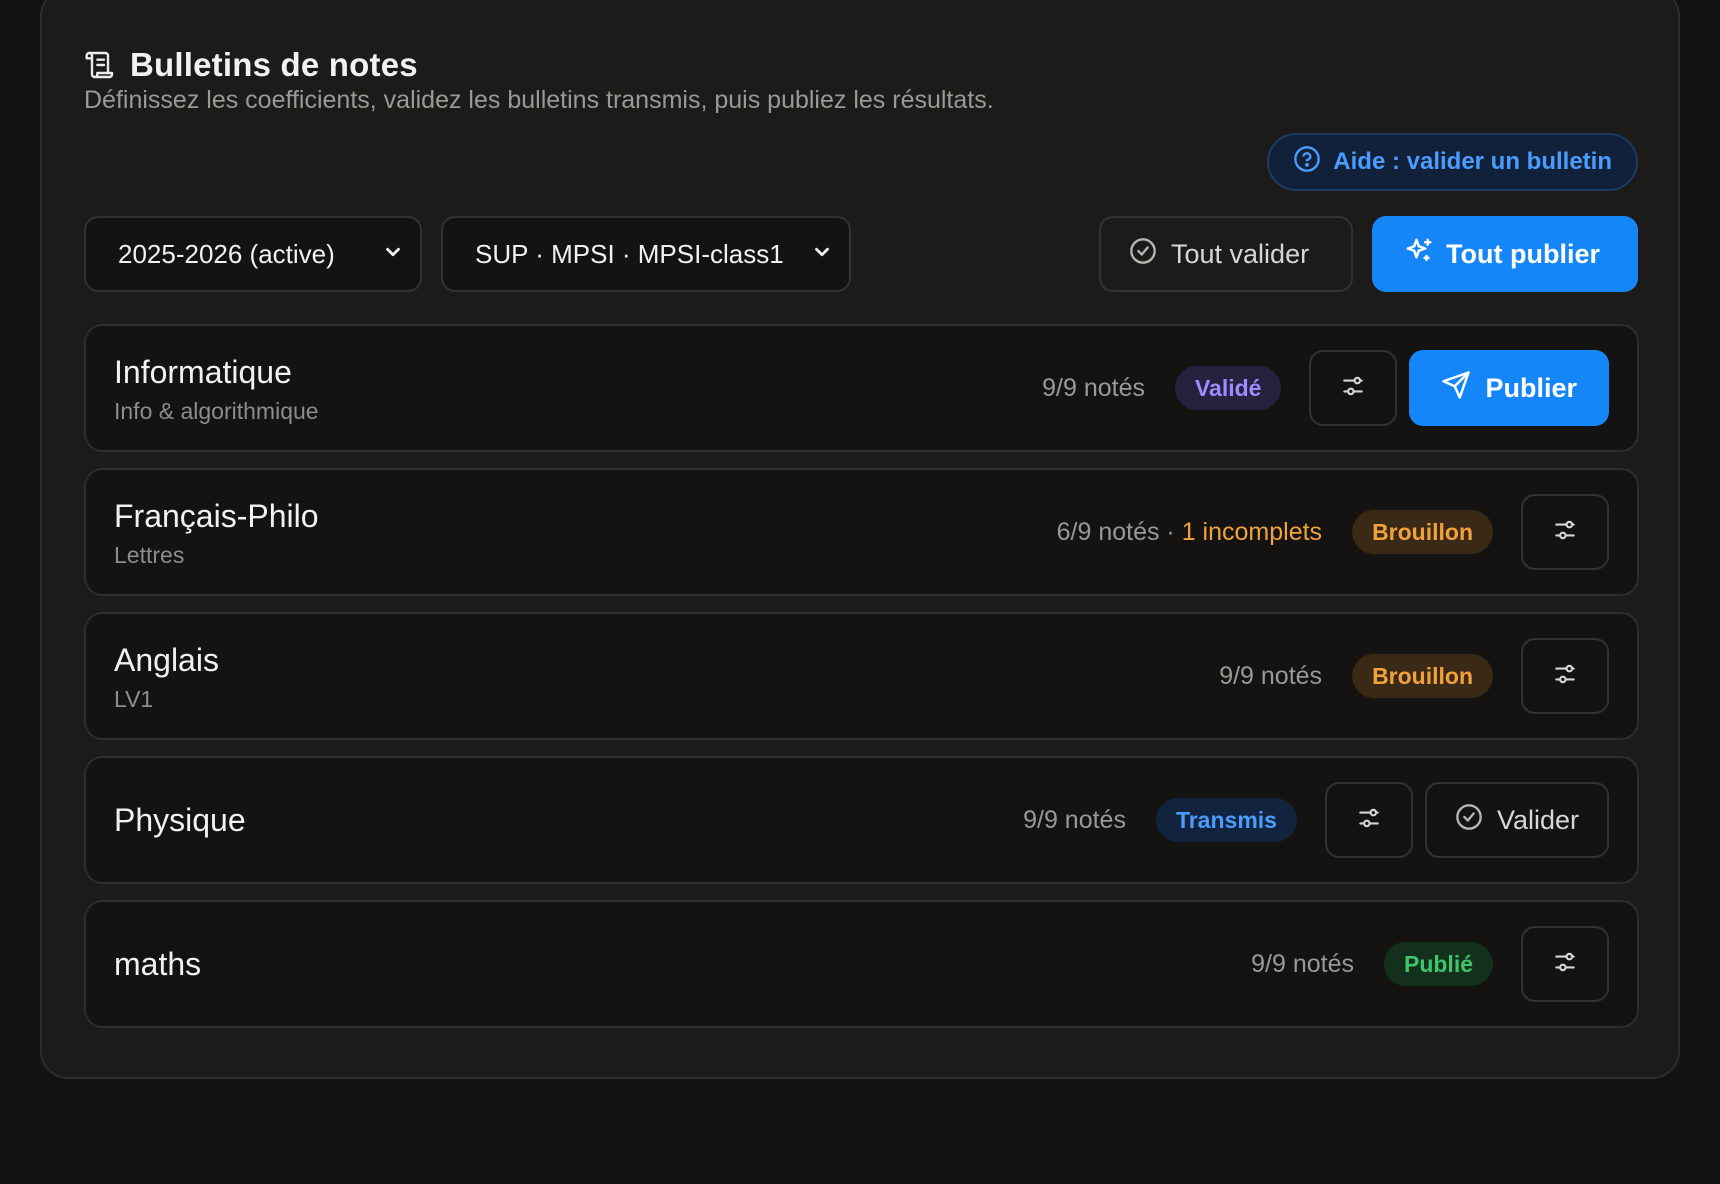 The width and height of the screenshot is (1720, 1184). What do you see at coordinates (180, 820) in the screenshot?
I see `subject-name: Physique` at bounding box center [180, 820].